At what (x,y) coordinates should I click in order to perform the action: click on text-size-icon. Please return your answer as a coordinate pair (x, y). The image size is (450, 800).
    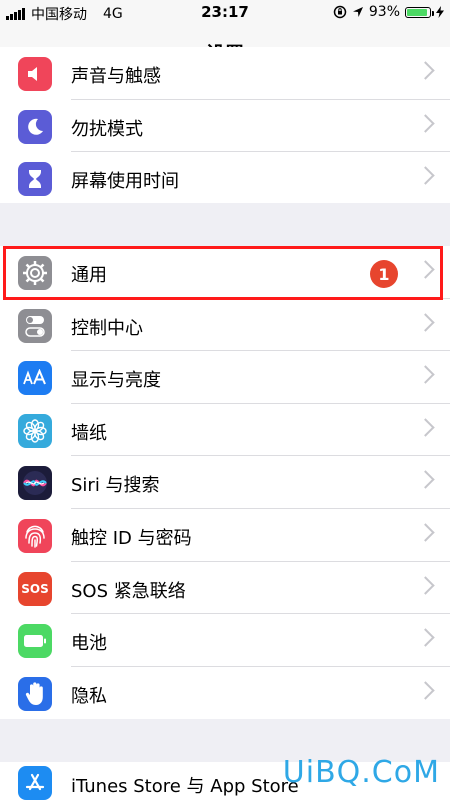
    Looking at the image, I should click on (35, 378).